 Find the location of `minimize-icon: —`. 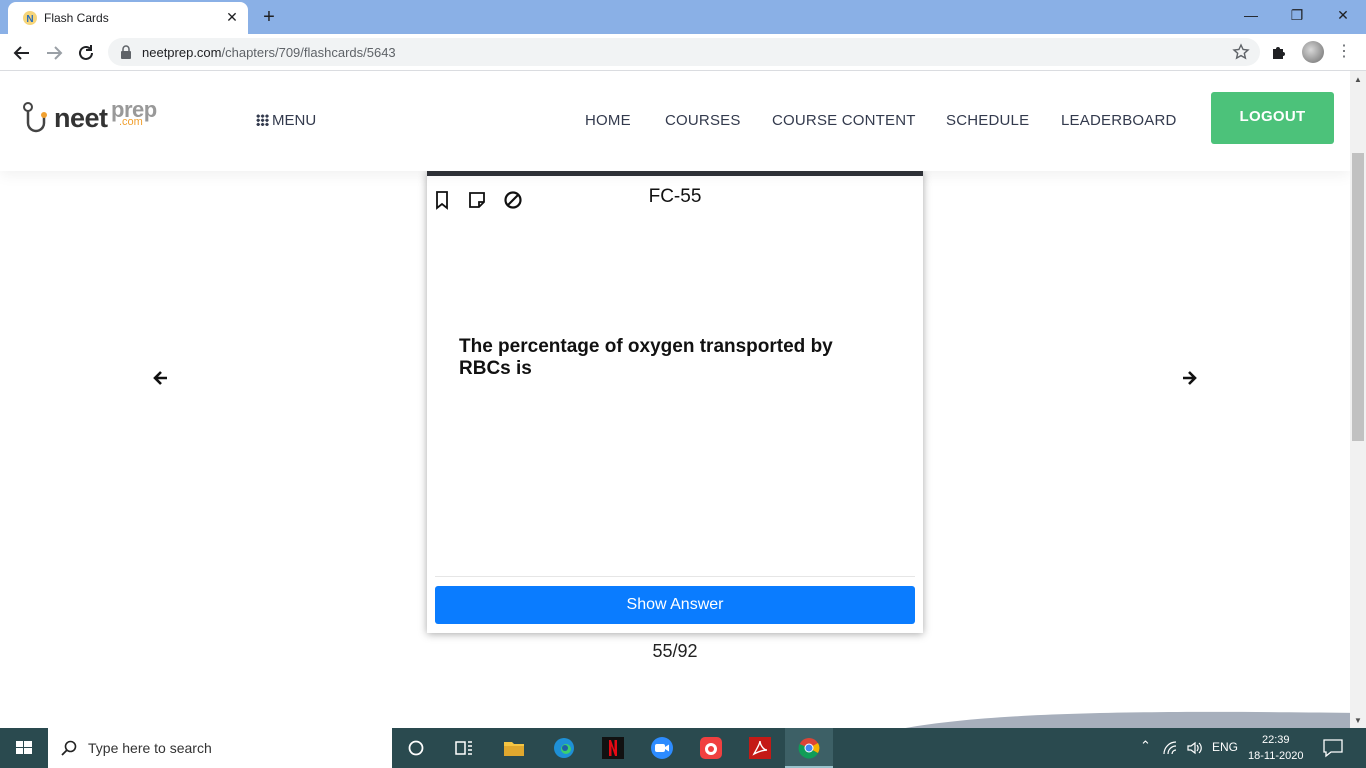

minimize-icon: — is located at coordinates (1251, 16).